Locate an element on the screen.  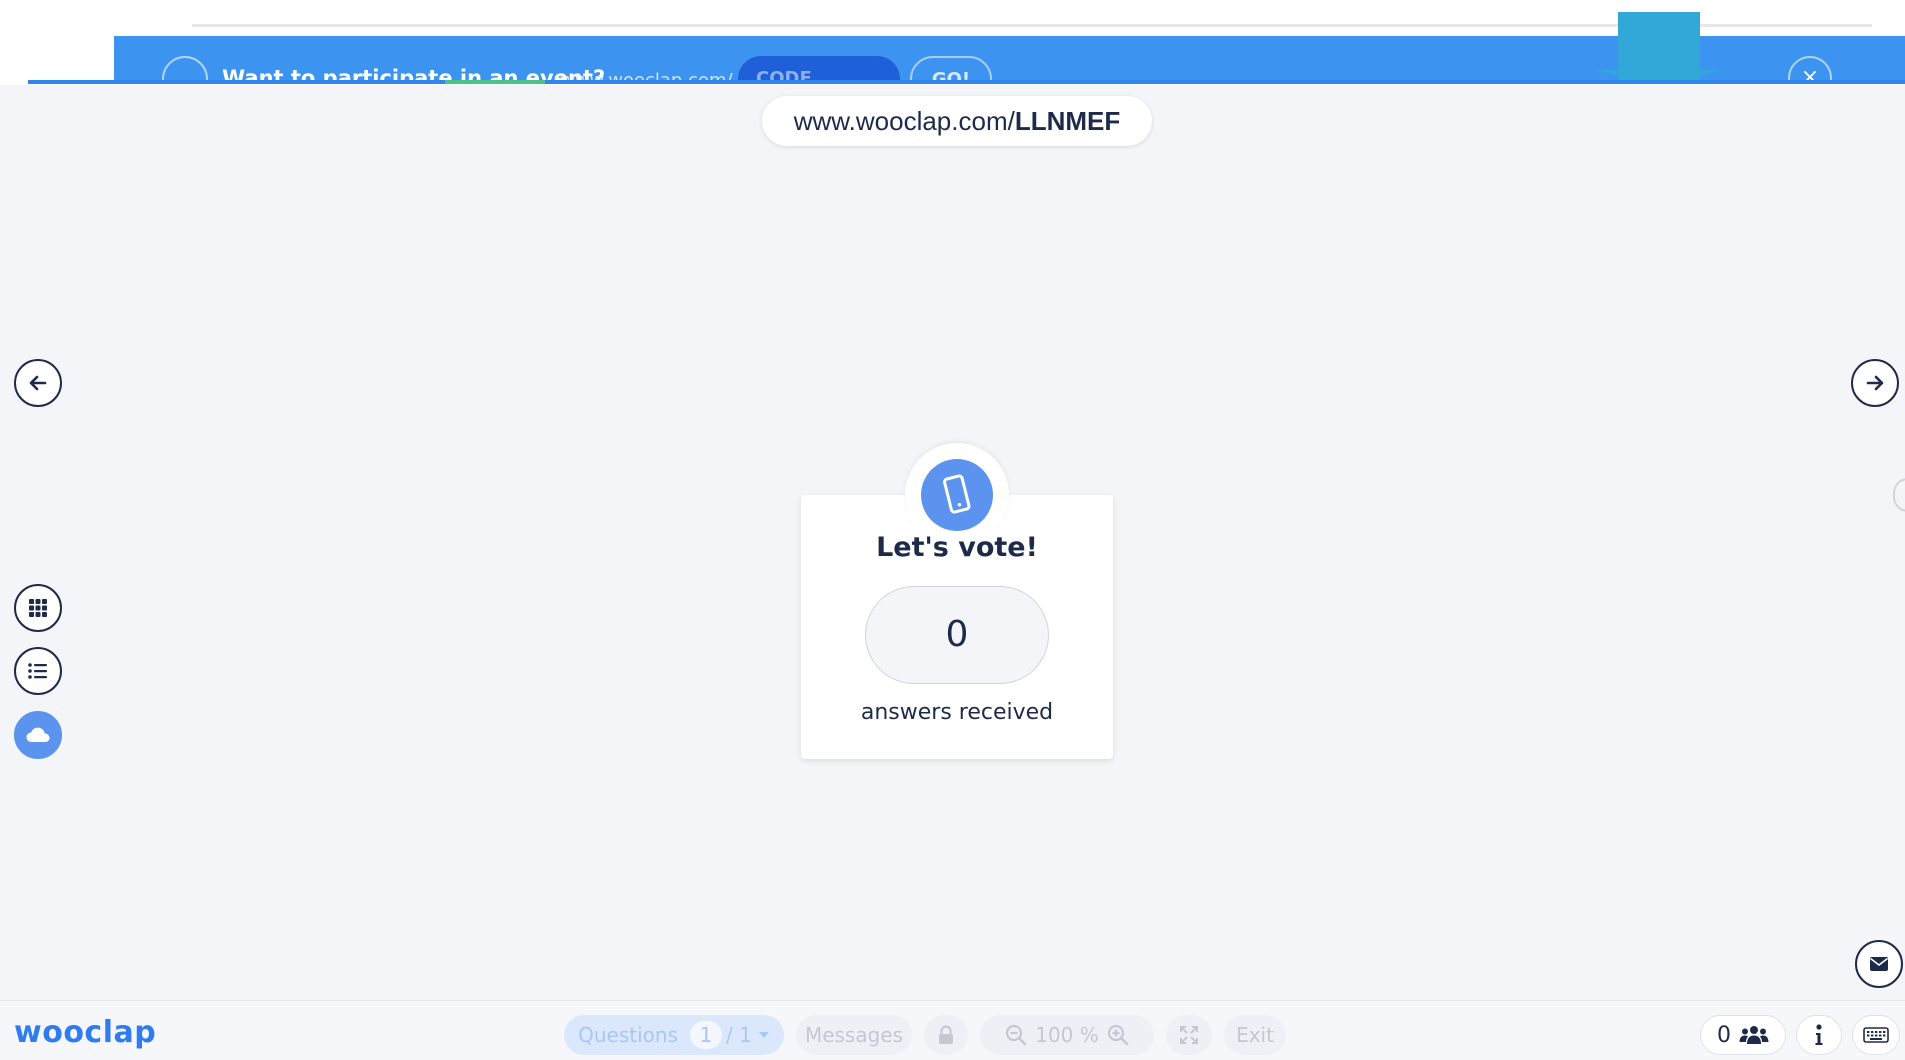
banner-screen-icon is located at coordinates (185, 68).